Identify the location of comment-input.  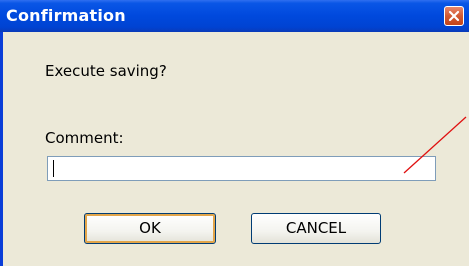
(241, 168).